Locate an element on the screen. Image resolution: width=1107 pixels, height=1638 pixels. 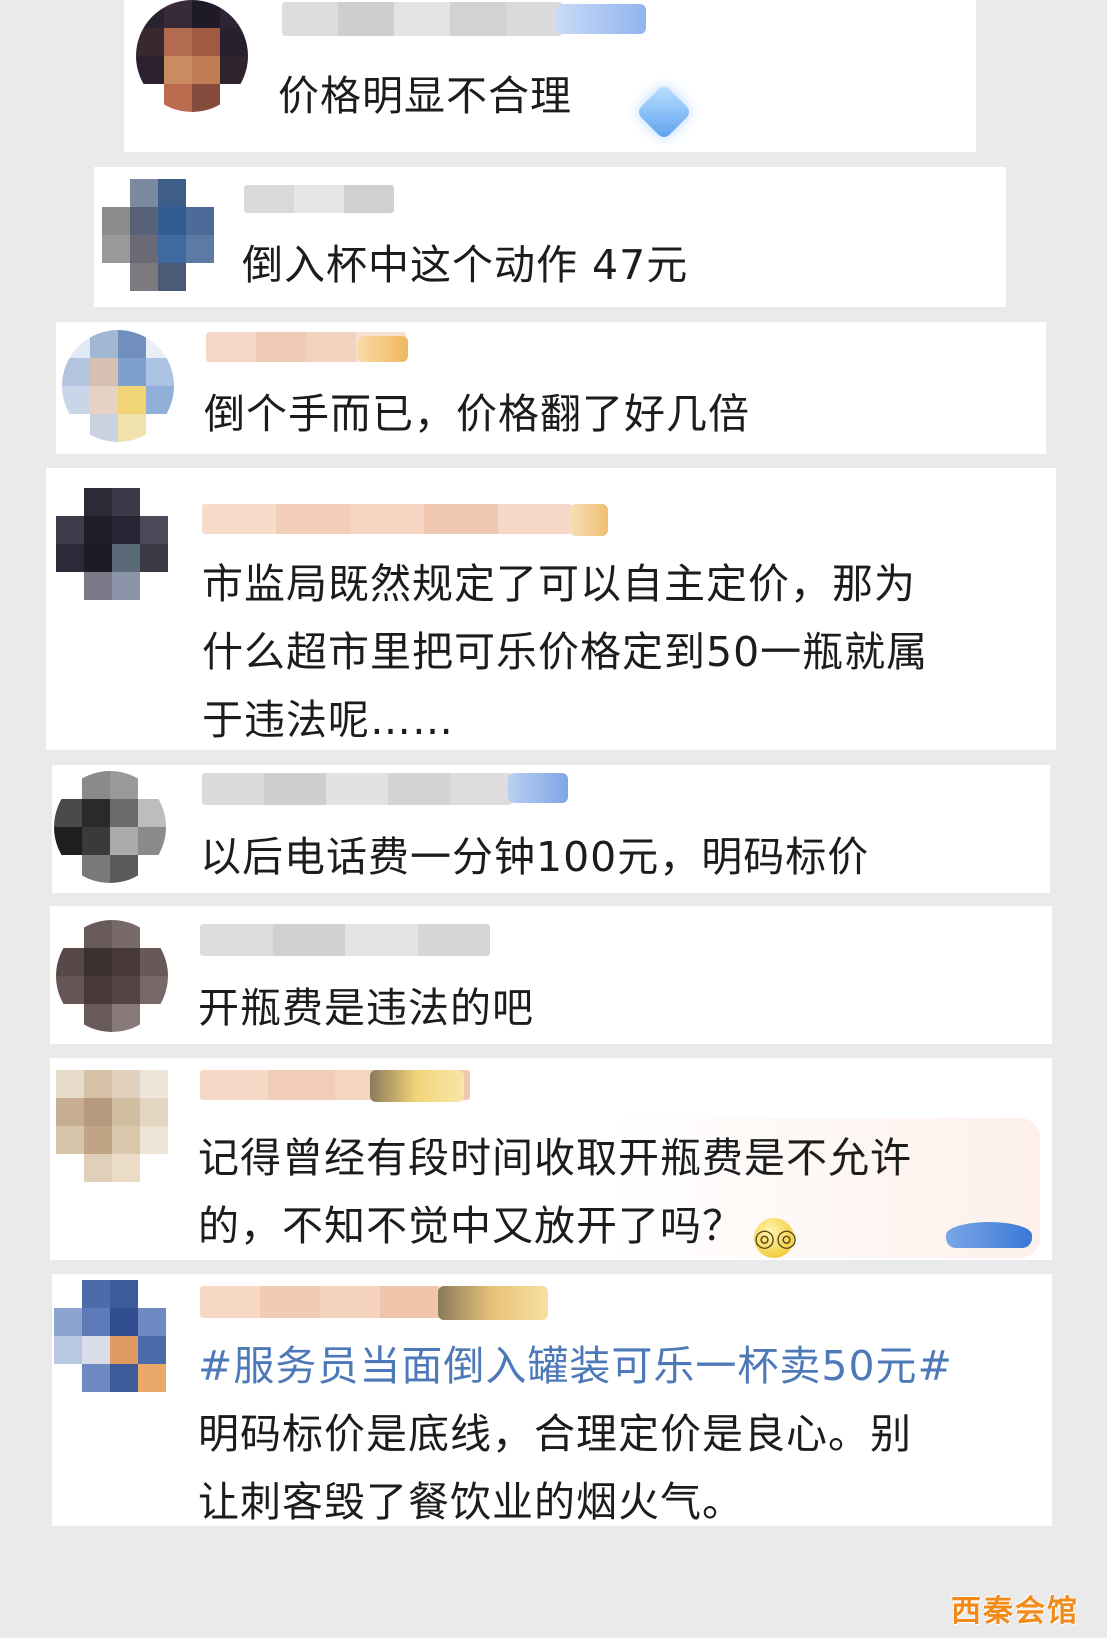
comment-text: 开瓶费是违法的吧 is located at coordinates (366, 1008).